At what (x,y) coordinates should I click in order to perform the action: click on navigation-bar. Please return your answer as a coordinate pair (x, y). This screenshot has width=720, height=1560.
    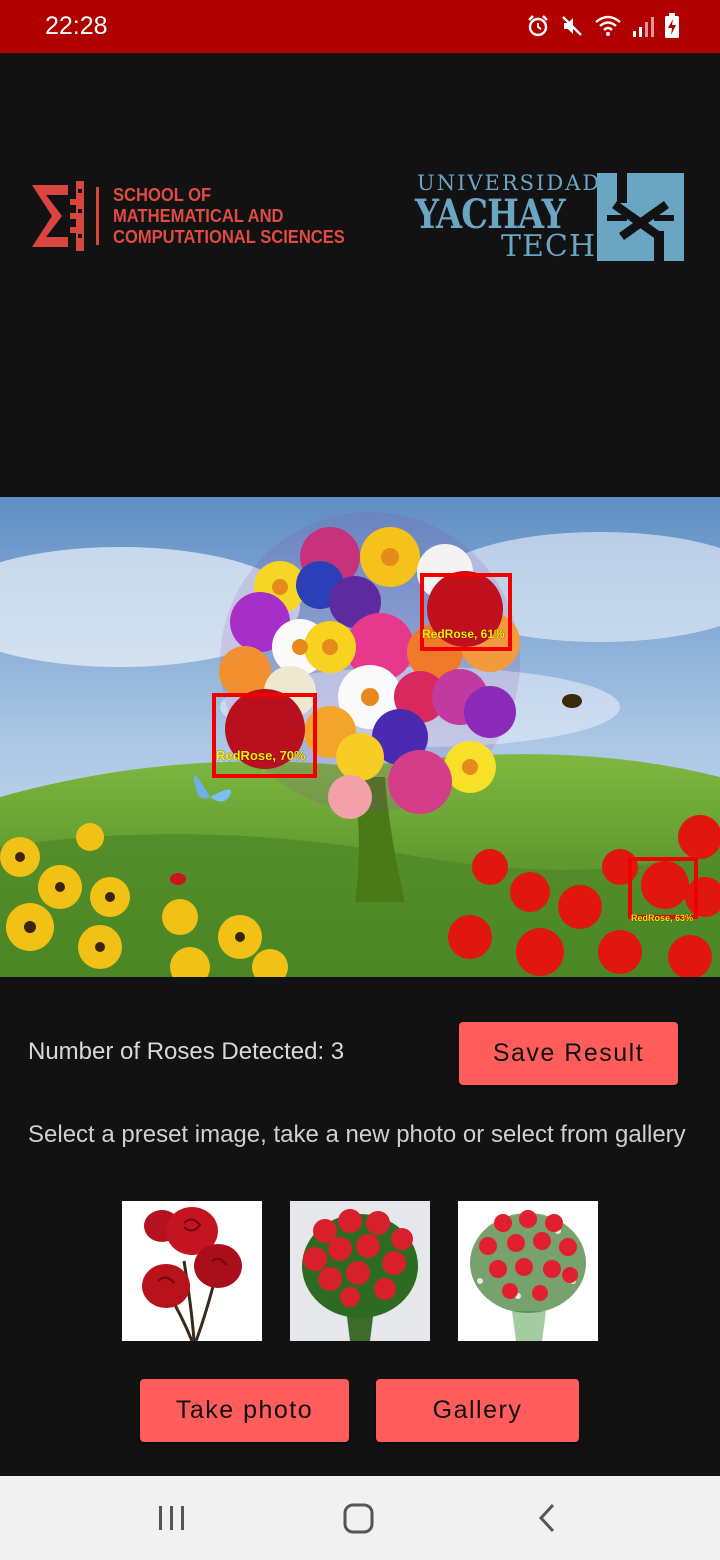
    Looking at the image, I should click on (360, 1518).